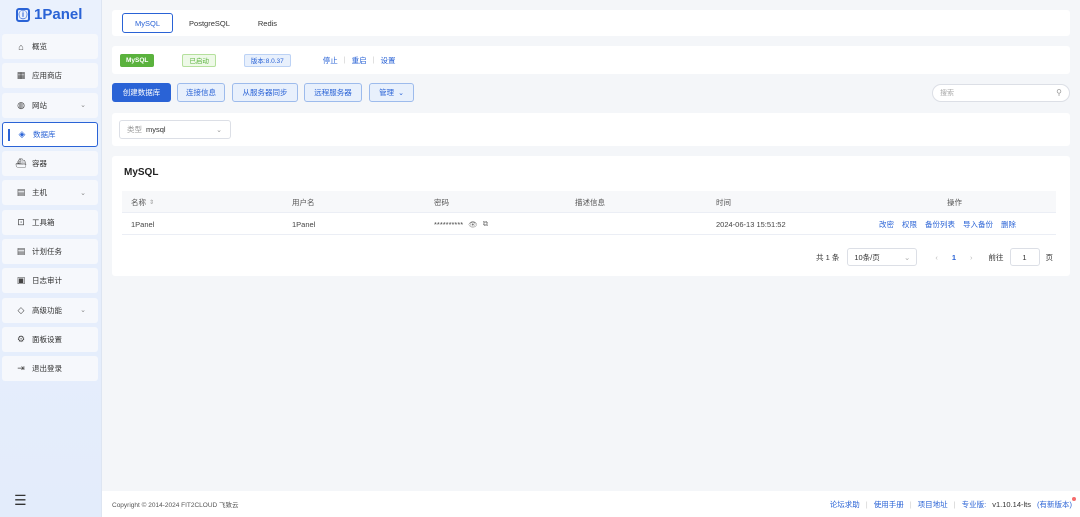 Image resolution: width=1080 pixels, height=517 pixels. Describe the element at coordinates (50, 46) in the screenshot. I see `sidebar-item-overview: ⌂ 概览` at that location.